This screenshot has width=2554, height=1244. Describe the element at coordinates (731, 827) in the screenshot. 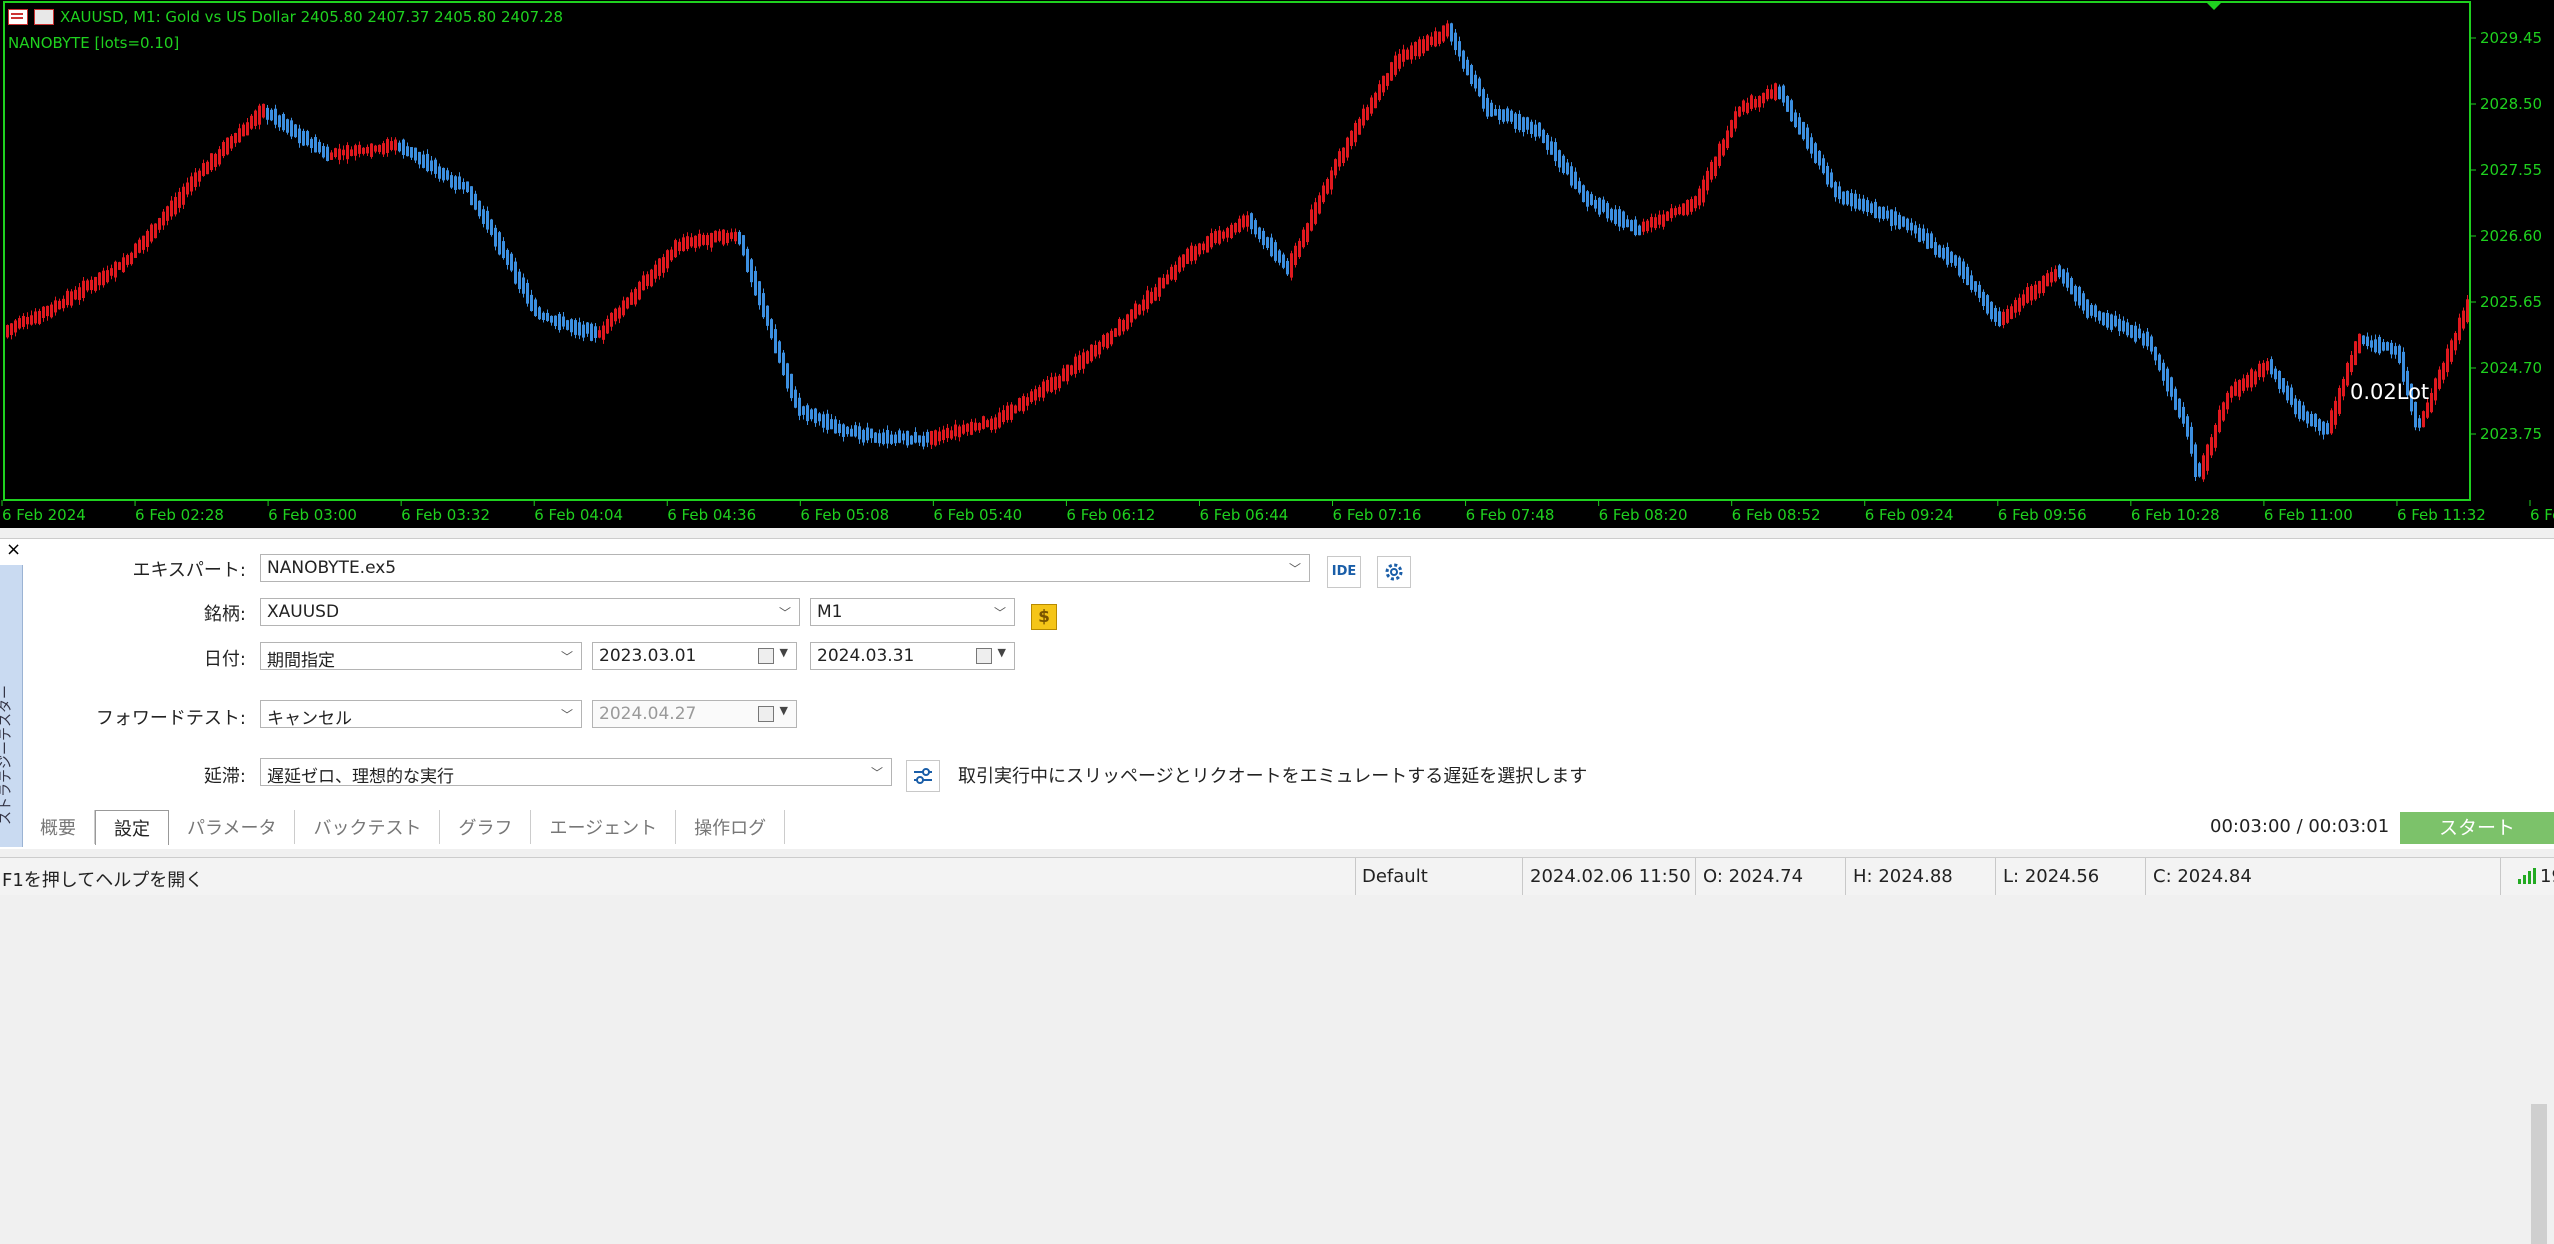

I see `tab-journal: 操作ログ` at that location.